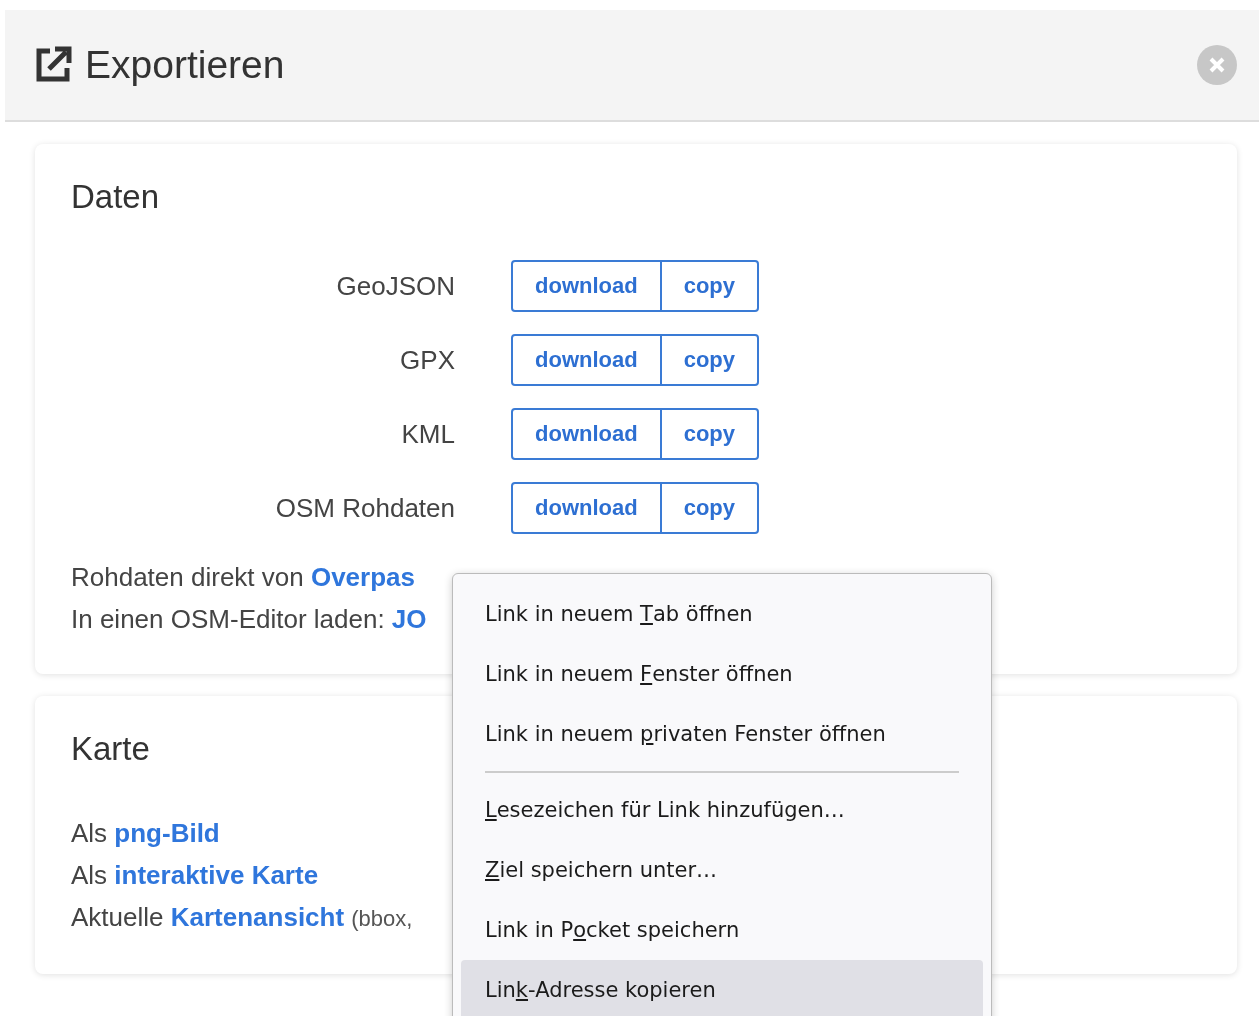 The image size is (1259, 1016). I want to click on menu-item: Link-Adresse kopieren, so click(722, 988).